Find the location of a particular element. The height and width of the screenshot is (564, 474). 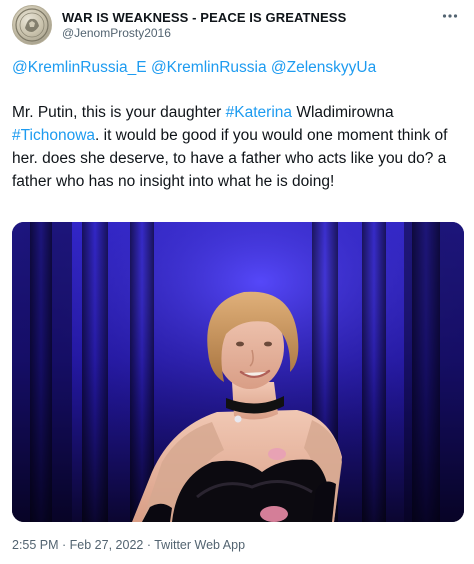

ellipsis-icon is located at coordinates (450, 16).